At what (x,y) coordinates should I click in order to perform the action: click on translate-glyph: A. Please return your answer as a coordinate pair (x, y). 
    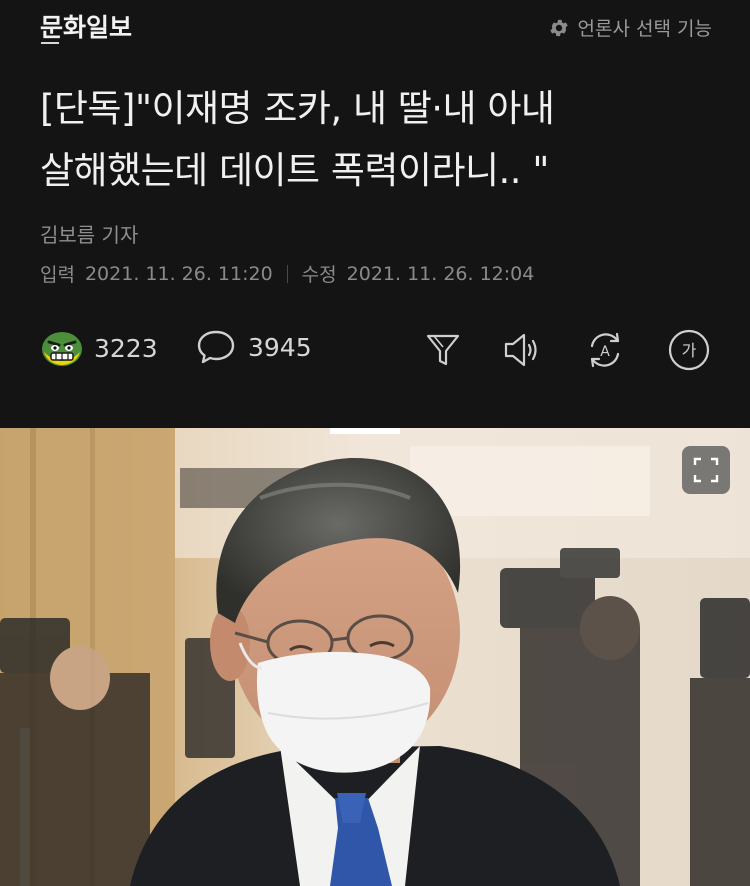
    Looking at the image, I should click on (605, 352).